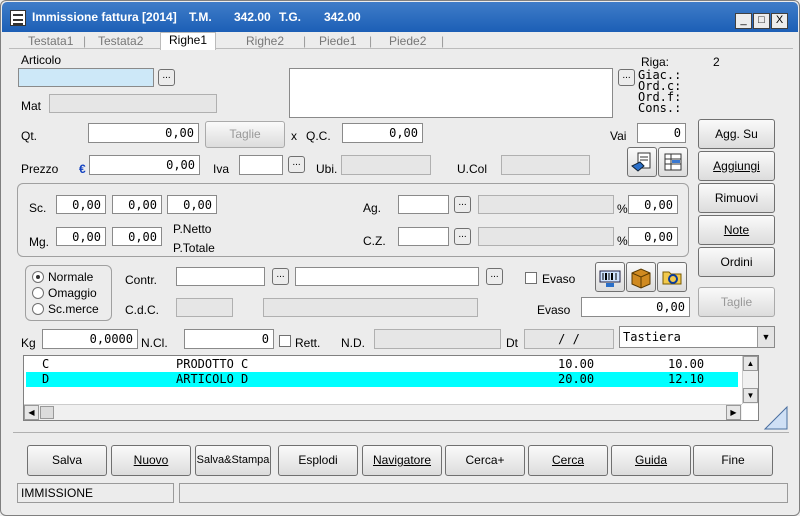 Image resolution: width=800 pixels, height=516 pixels. I want to click on iva-input, so click(261, 165).